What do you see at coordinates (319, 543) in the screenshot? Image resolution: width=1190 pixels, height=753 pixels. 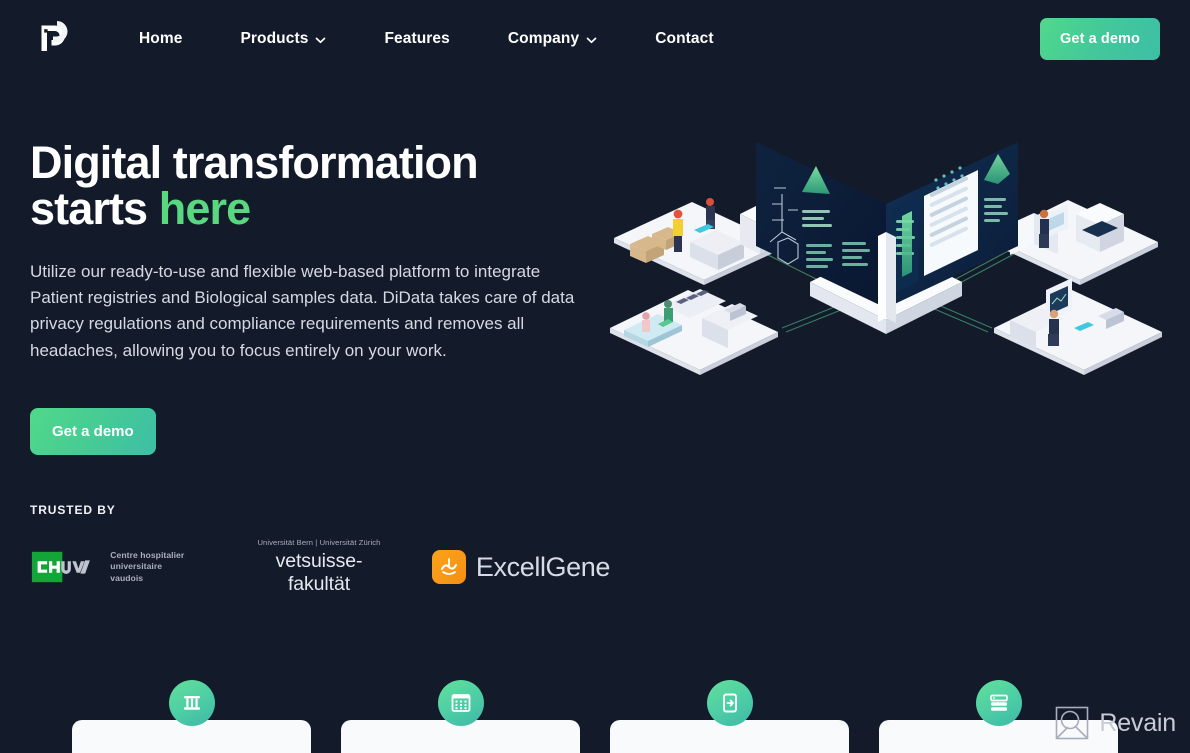 I see `vetsuisse-universities: Universität Bern | Universität Zürich` at bounding box center [319, 543].